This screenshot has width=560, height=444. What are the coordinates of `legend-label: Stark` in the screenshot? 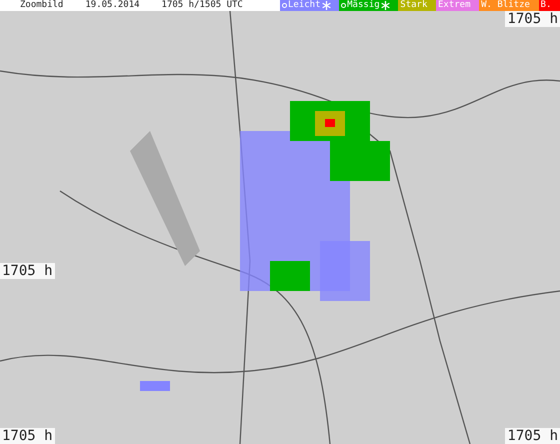 It's located at (414, 5).